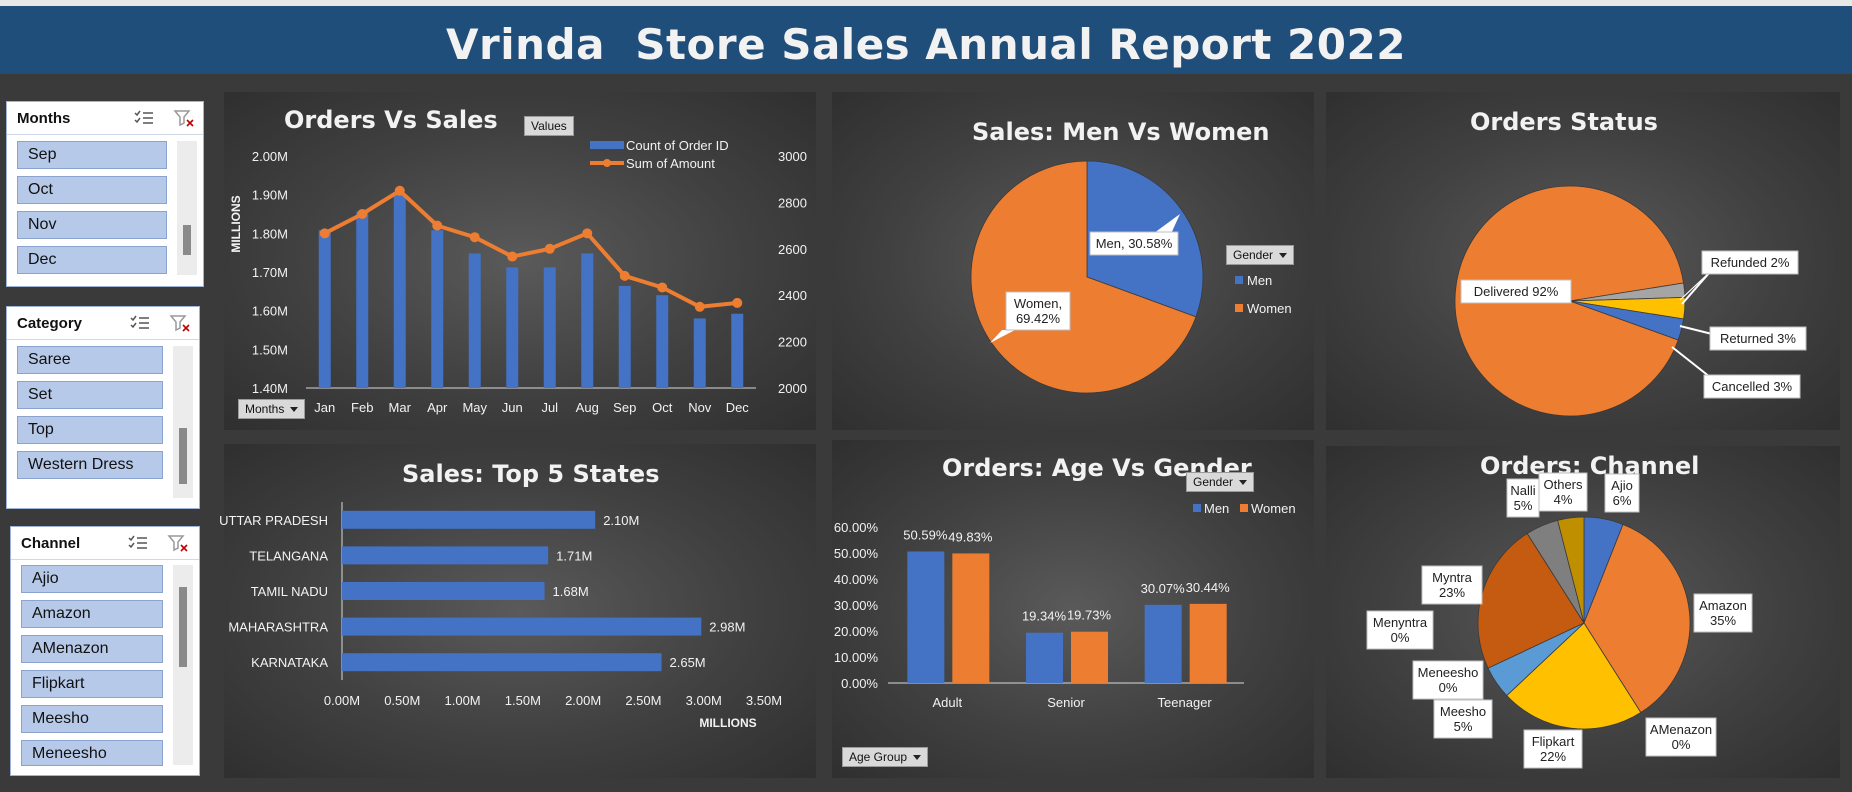 The image size is (1852, 792). What do you see at coordinates (1681, 744) in the screenshot?
I see `data-label-amenazon: 0%` at bounding box center [1681, 744].